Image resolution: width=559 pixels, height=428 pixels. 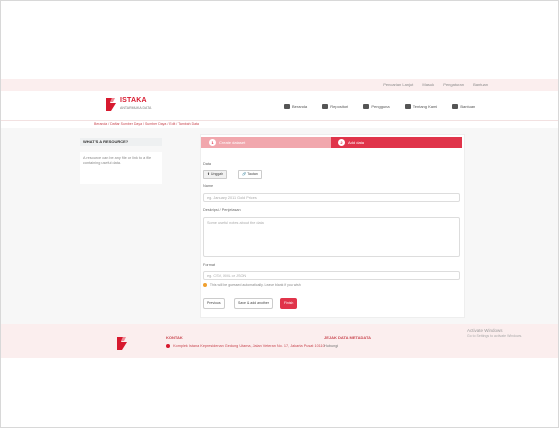 I want to click on stepper: 1 Create dataset 2 Add data, so click(x=332, y=142).